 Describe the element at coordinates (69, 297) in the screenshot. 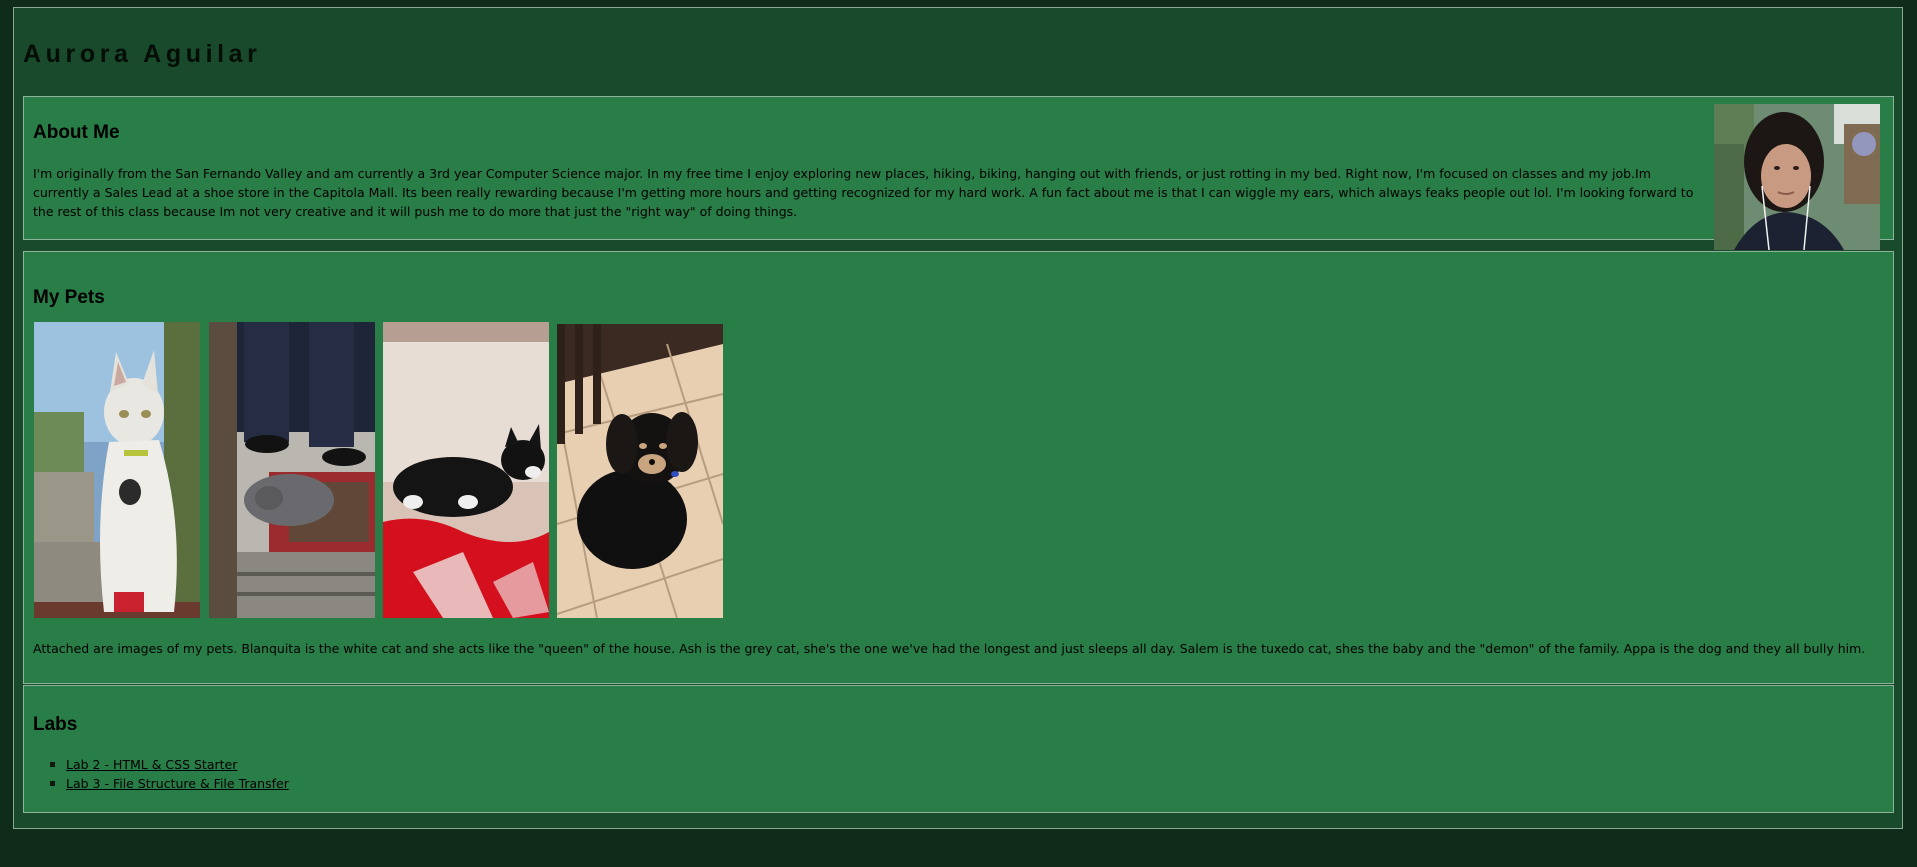

I see `pets-heading: My Pets` at that location.